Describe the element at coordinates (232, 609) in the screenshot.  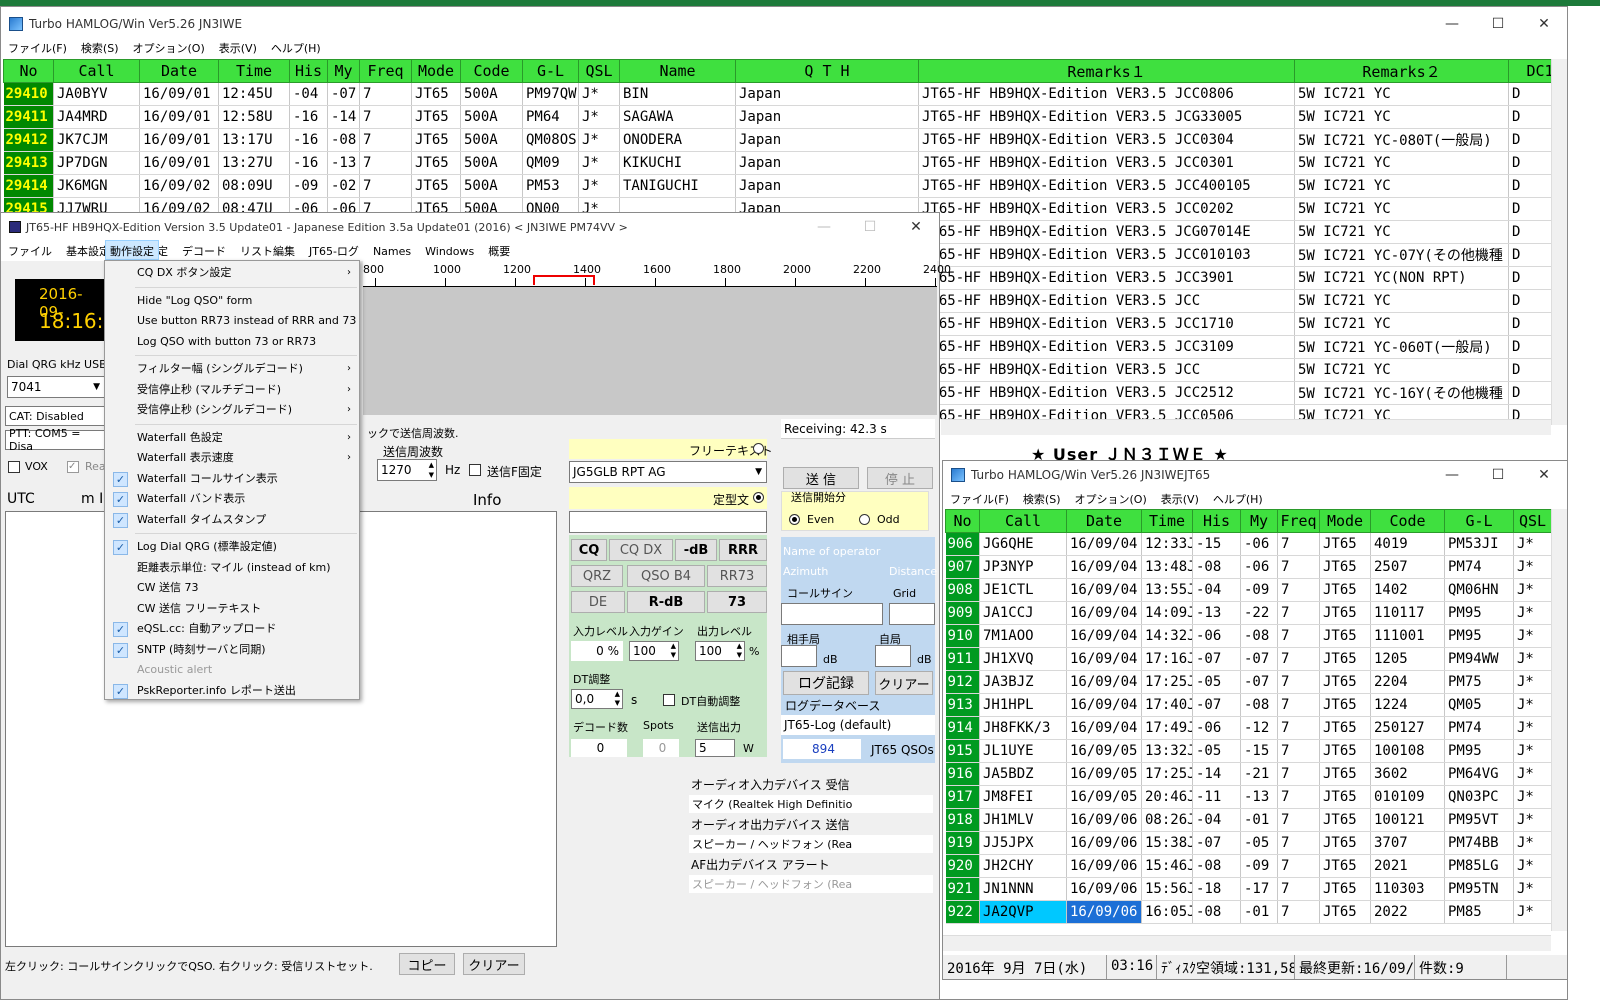
I see `menu-item-15: CW 送信 フリーテキスト` at that location.